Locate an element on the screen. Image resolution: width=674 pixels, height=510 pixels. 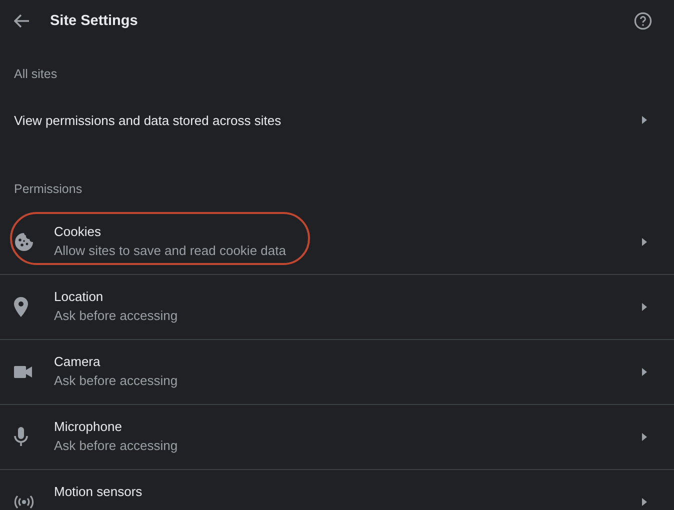
permission-description: Allow sites to save and read cookie data is located at coordinates (170, 250).